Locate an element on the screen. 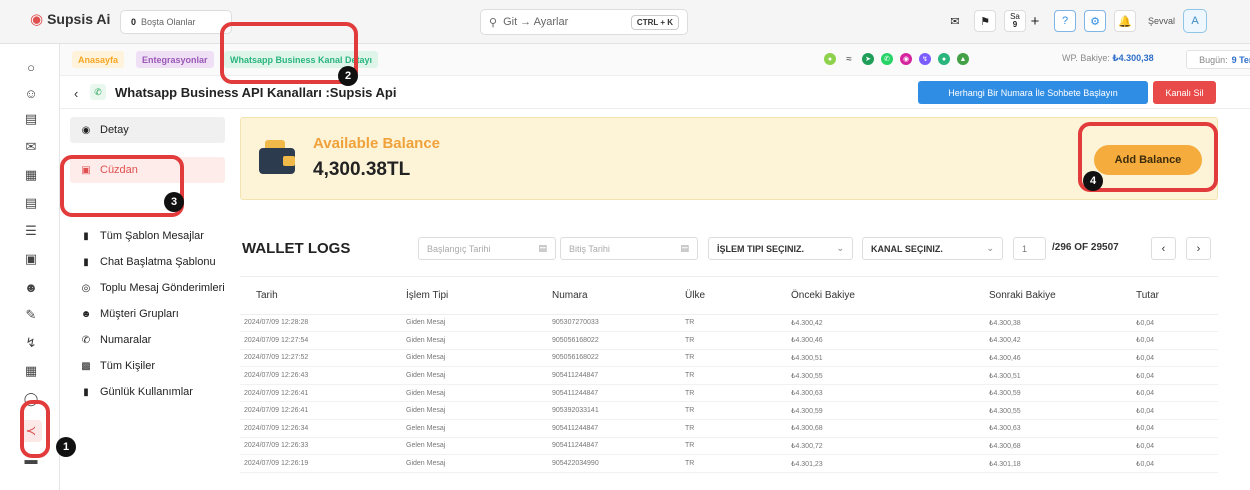 The height and width of the screenshot is (490, 1250). global-search: ⚲ Git → Ayarlar CTRL + K is located at coordinates (584, 22).